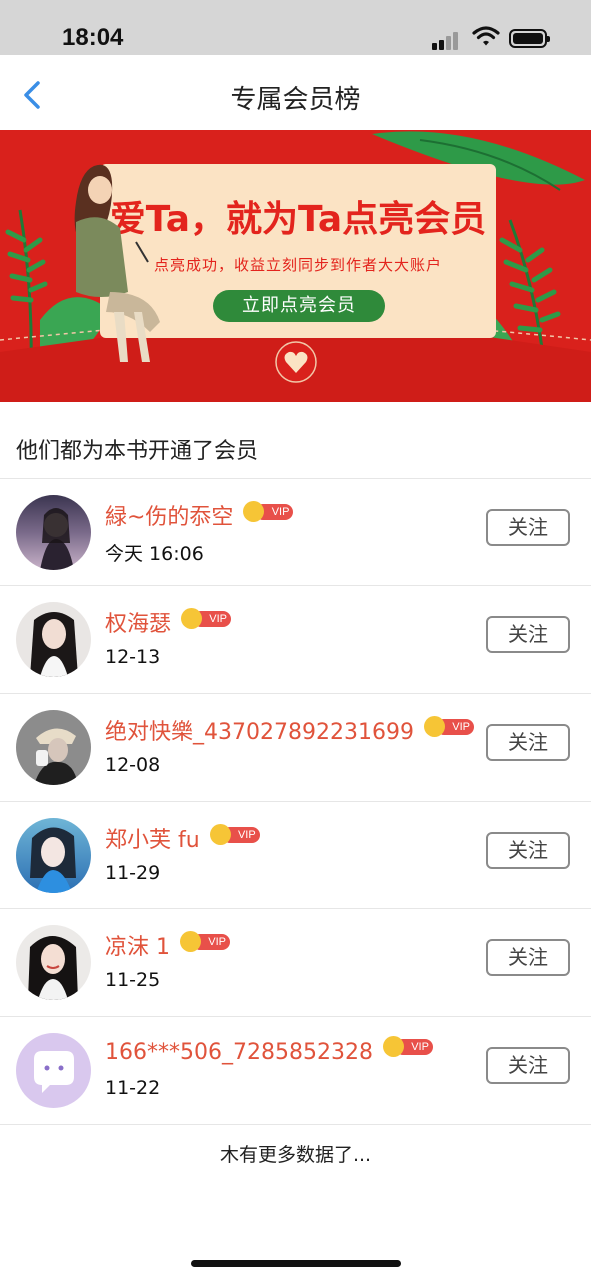 The image size is (591, 1280). What do you see at coordinates (448, 40) in the screenshot?
I see `cellular-signal-icon` at bounding box center [448, 40].